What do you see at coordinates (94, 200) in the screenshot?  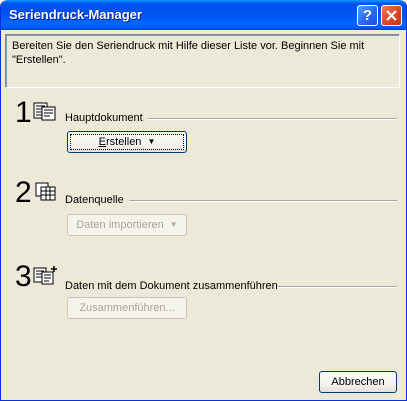 I see `step-2-label: Datenquelle` at bounding box center [94, 200].